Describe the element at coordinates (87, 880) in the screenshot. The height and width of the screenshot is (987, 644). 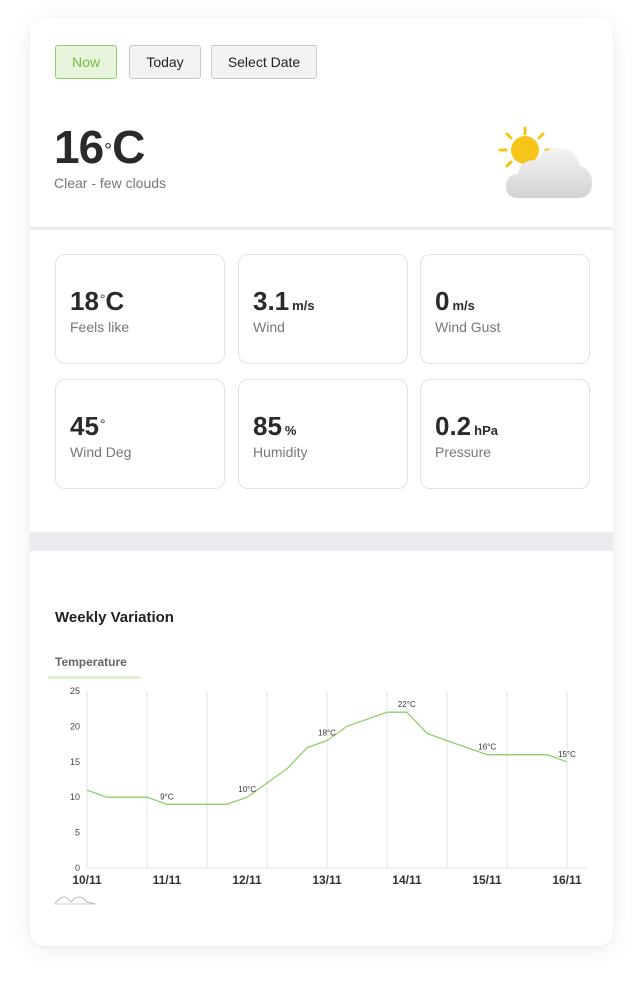
I see `x-tick-label: 10/11` at that location.